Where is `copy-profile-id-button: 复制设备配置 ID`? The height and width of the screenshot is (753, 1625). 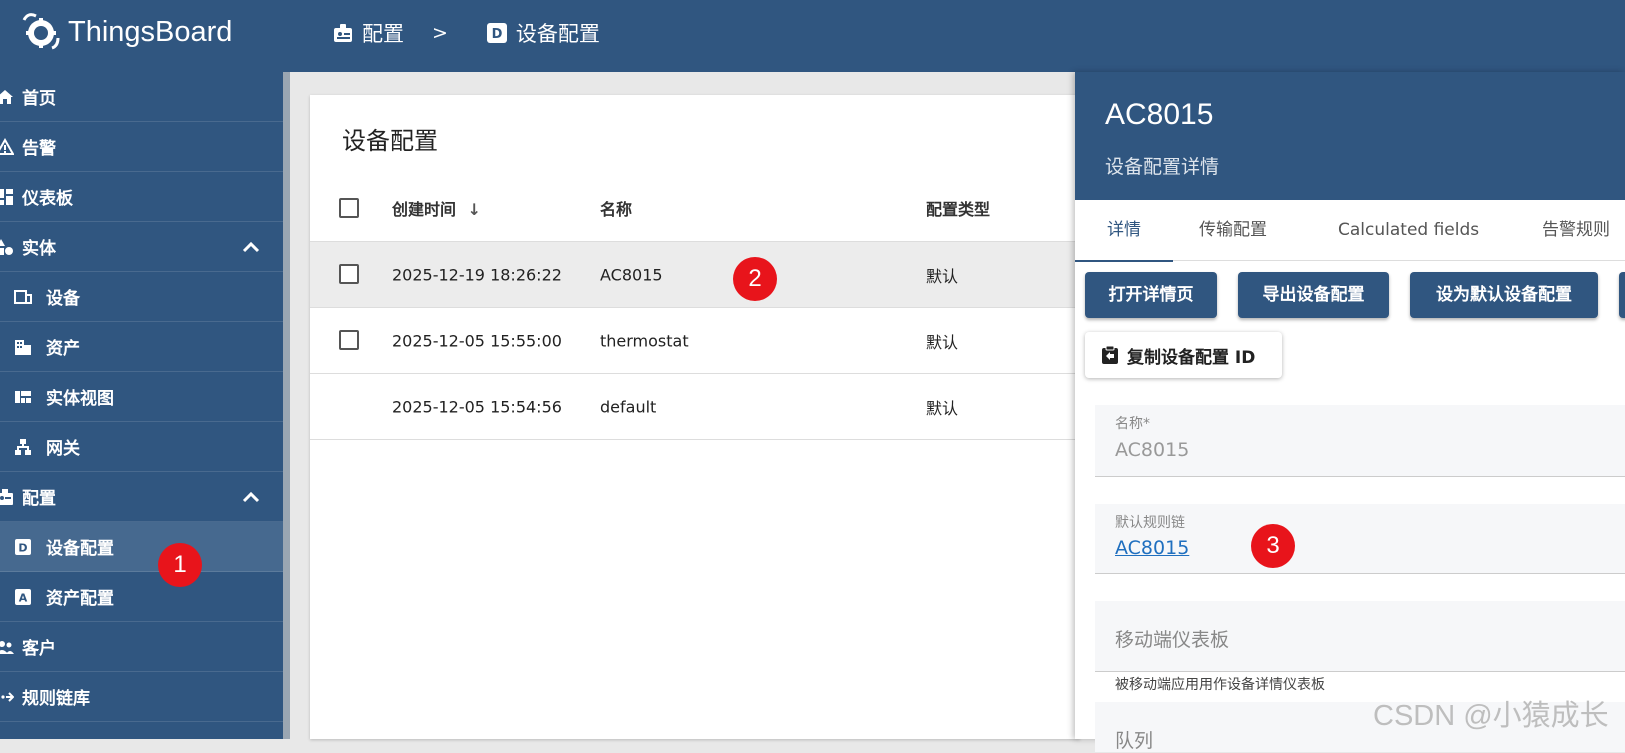
copy-profile-id-button: 复制设备配置 ID is located at coordinates (1183, 355).